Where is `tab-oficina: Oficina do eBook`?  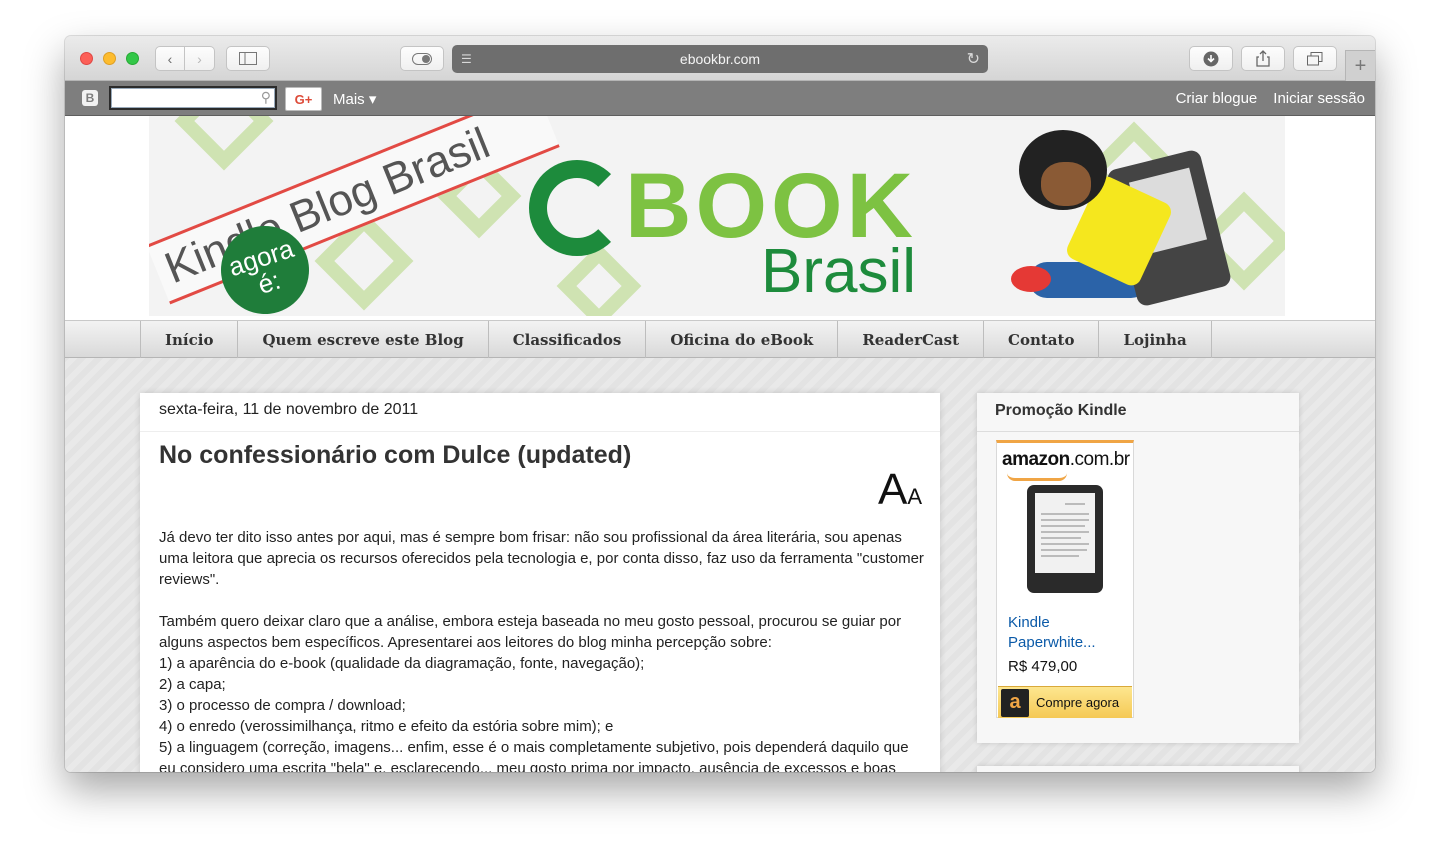 tab-oficina: Oficina do eBook is located at coordinates (742, 339).